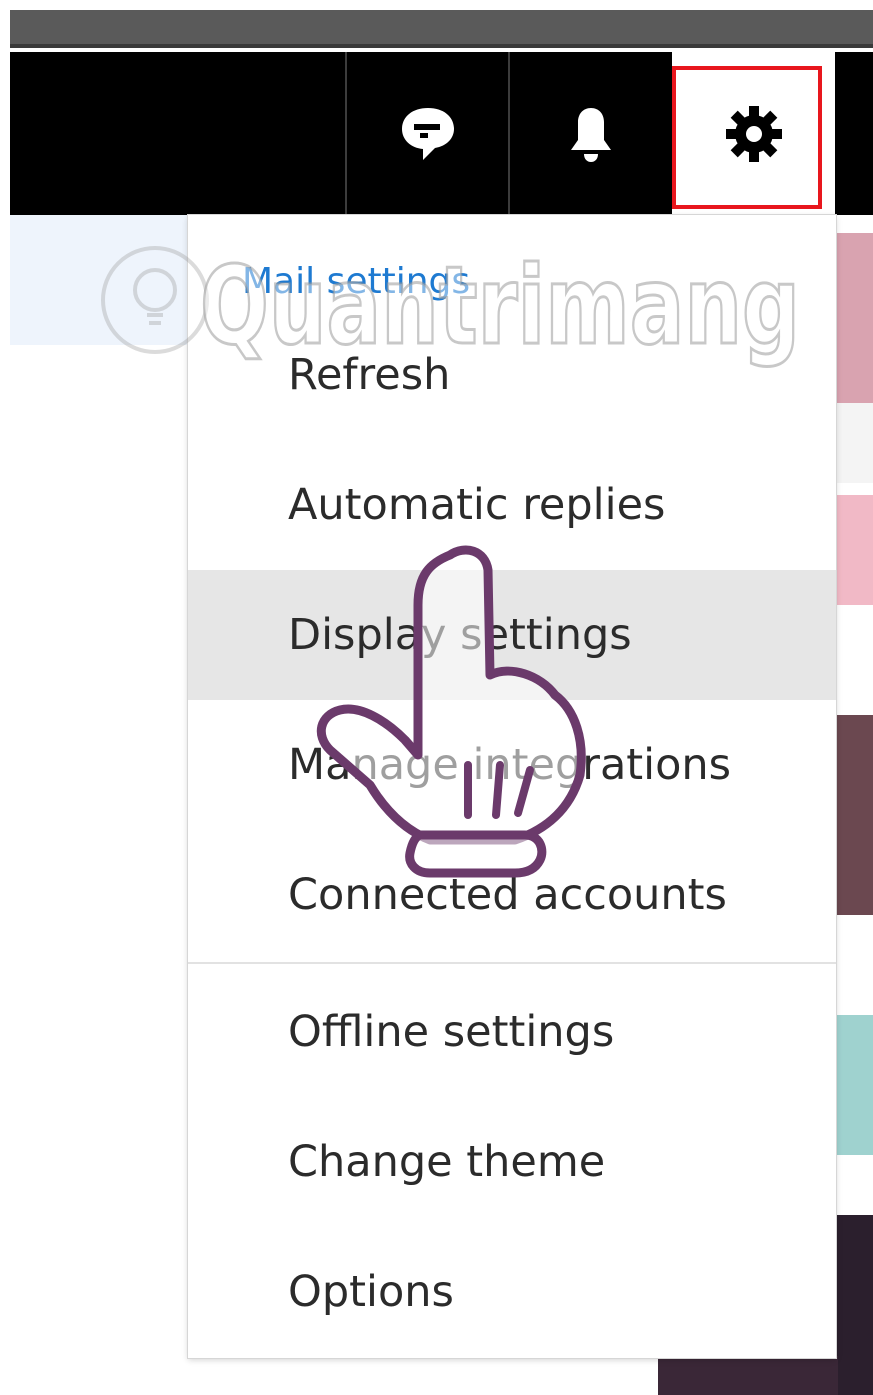  What do you see at coordinates (512, 1292) in the screenshot?
I see `menu-item-options: Options` at bounding box center [512, 1292].